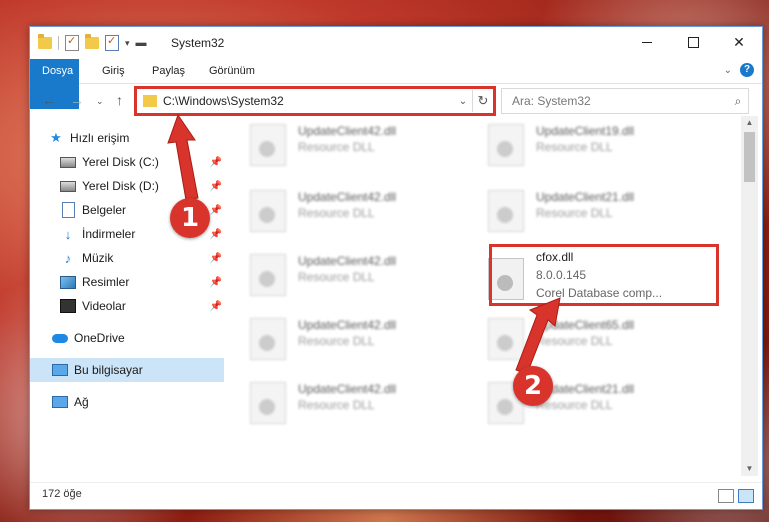 The image size is (769, 522). Describe the element at coordinates (99, 338) in the screenshot. I see `sidebar-item-label: OneDrive` at that location.